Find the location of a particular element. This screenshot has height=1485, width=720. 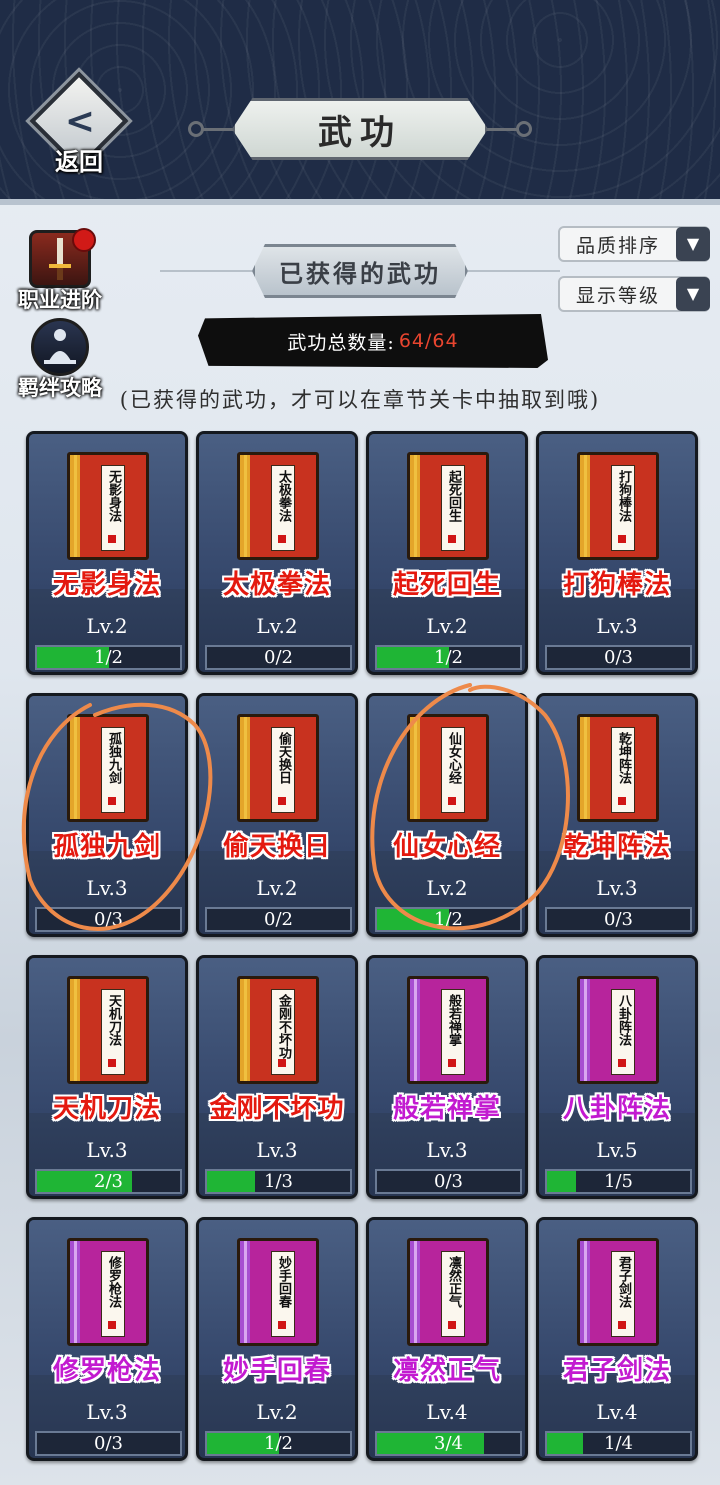

page-title: 武功 is located at coordinates (360, 132).